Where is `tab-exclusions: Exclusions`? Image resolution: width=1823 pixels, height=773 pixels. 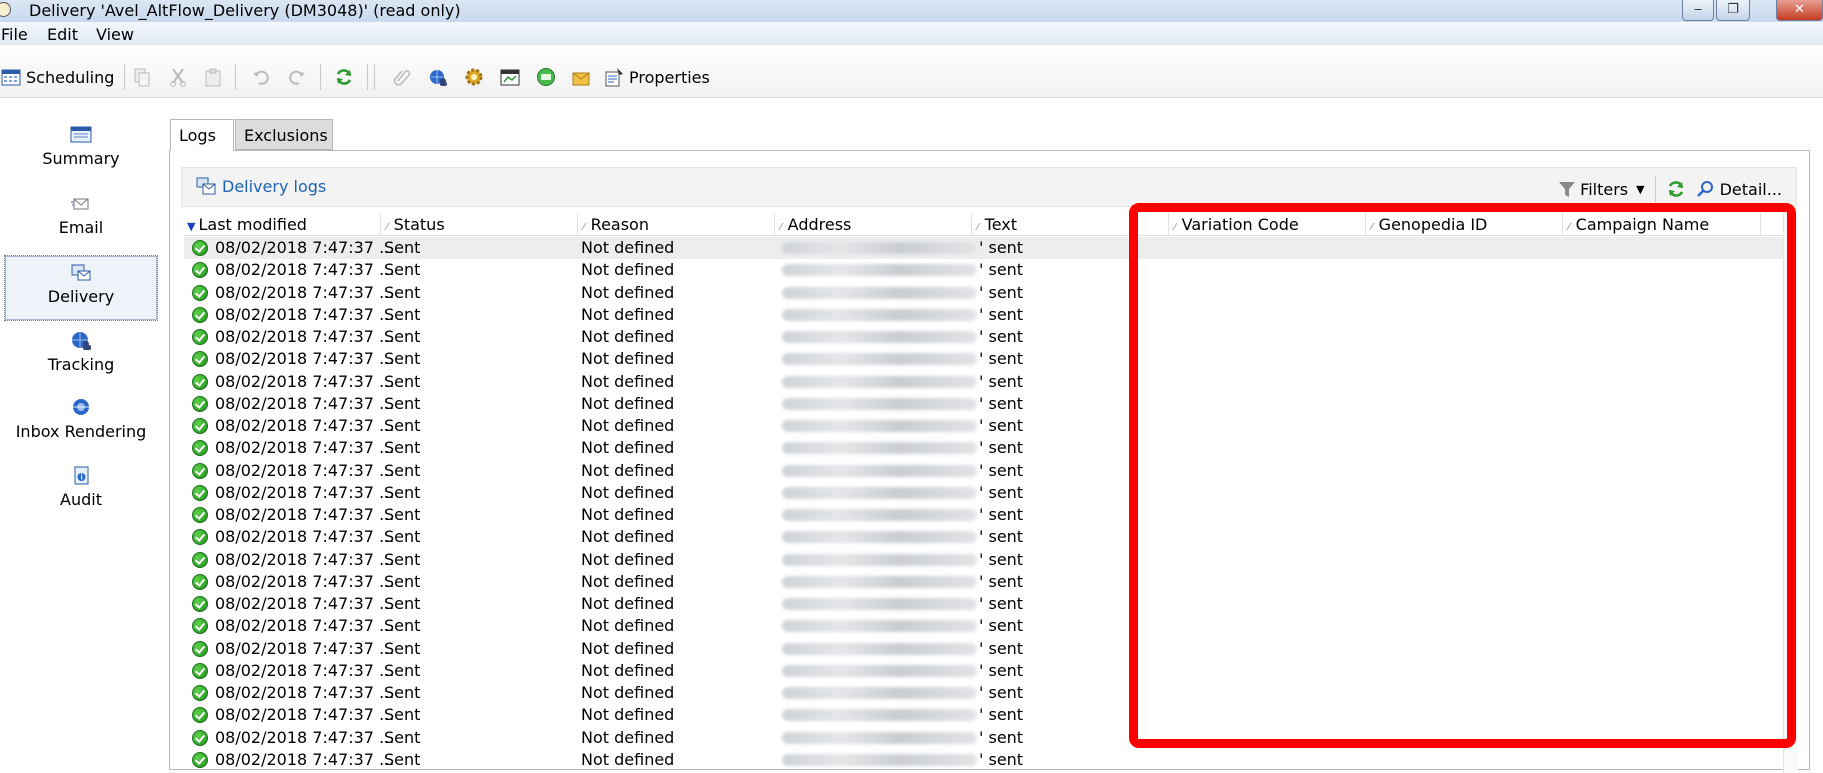
tab-exclusions: Exclusions is located at coordinates (284, 134).